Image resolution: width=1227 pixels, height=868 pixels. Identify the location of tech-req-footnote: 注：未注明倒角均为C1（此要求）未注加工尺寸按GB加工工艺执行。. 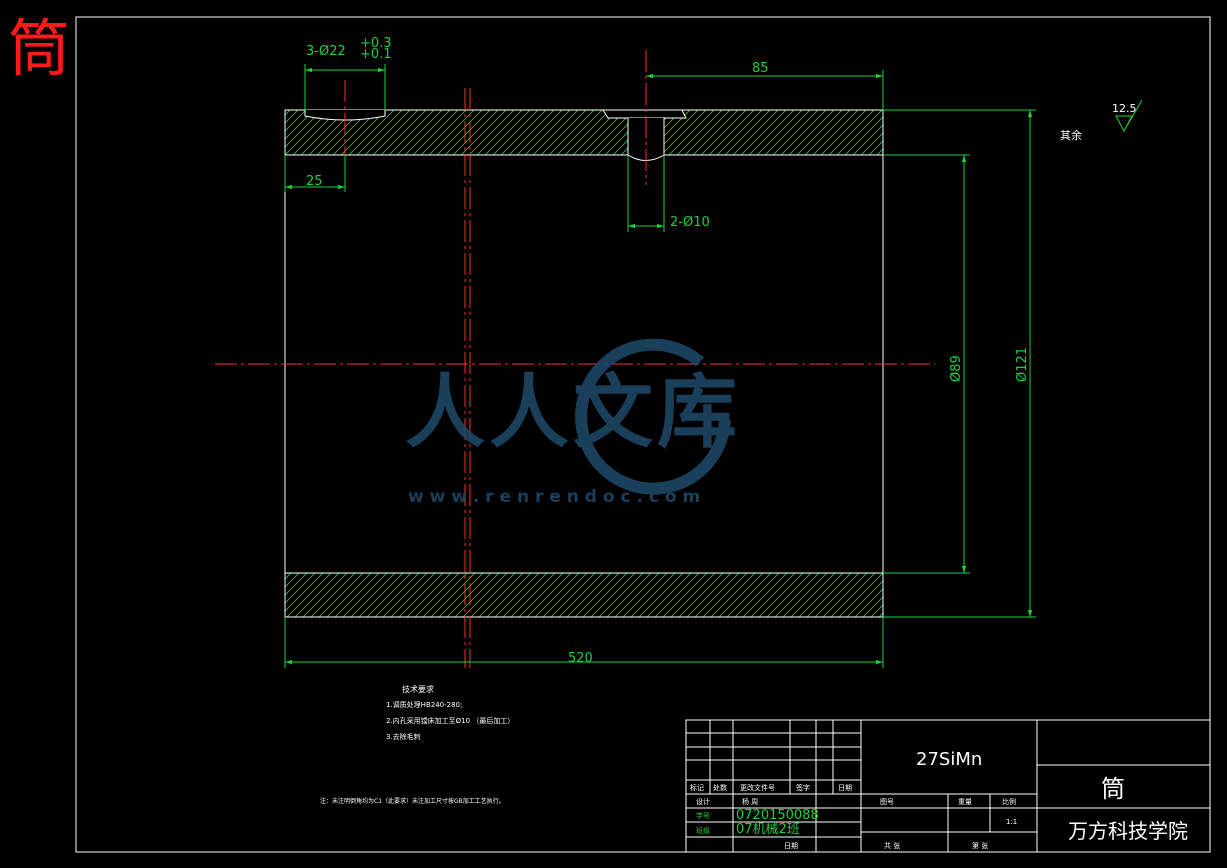
(412, 801).